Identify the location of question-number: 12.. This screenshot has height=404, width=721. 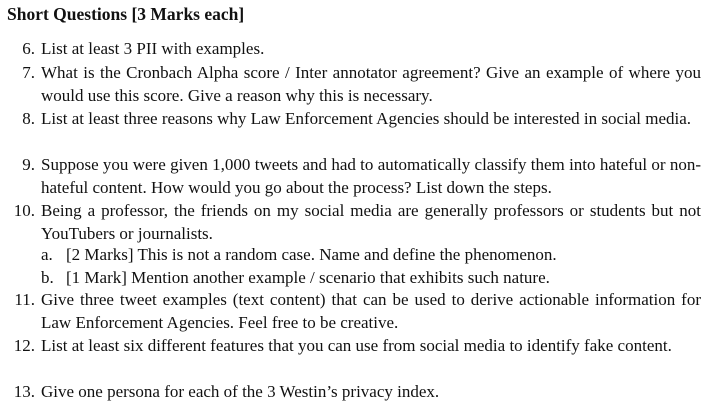
(24, 345).